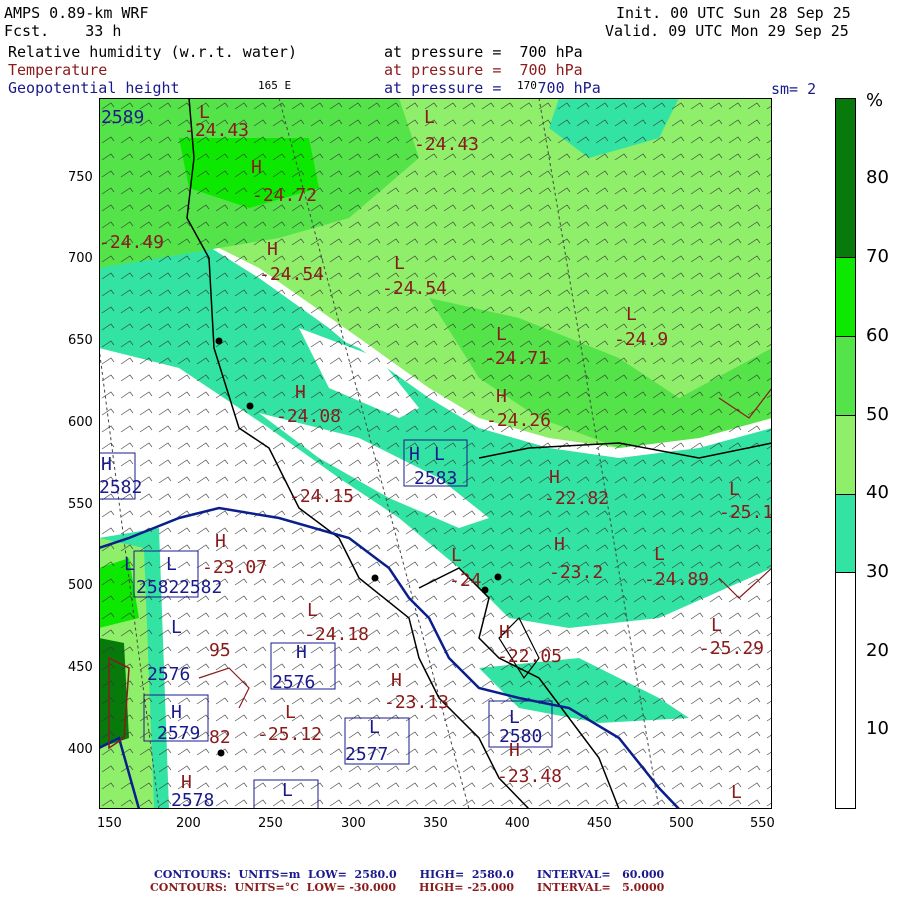  Describe the element at coordinates (877, 177) in the screenshot. I see `colorbar-label: 80` at that location.